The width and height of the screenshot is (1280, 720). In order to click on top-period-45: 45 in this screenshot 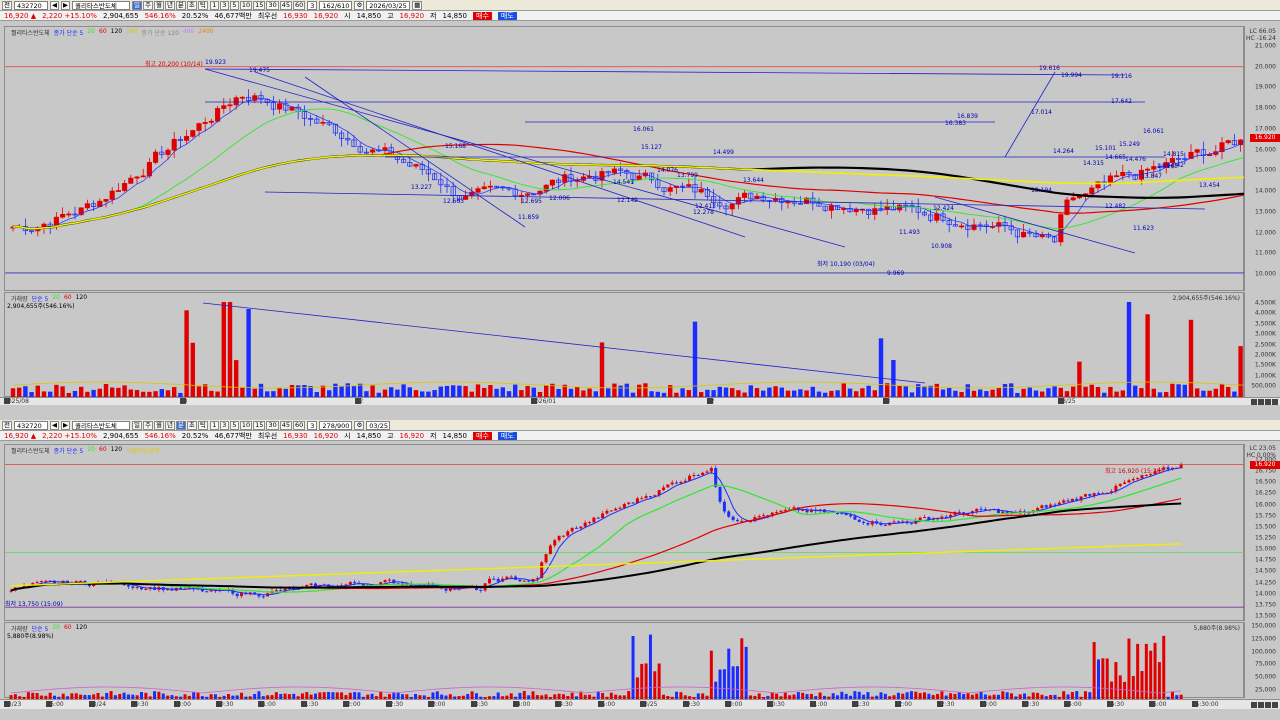, I will do `click(285, 5)`.